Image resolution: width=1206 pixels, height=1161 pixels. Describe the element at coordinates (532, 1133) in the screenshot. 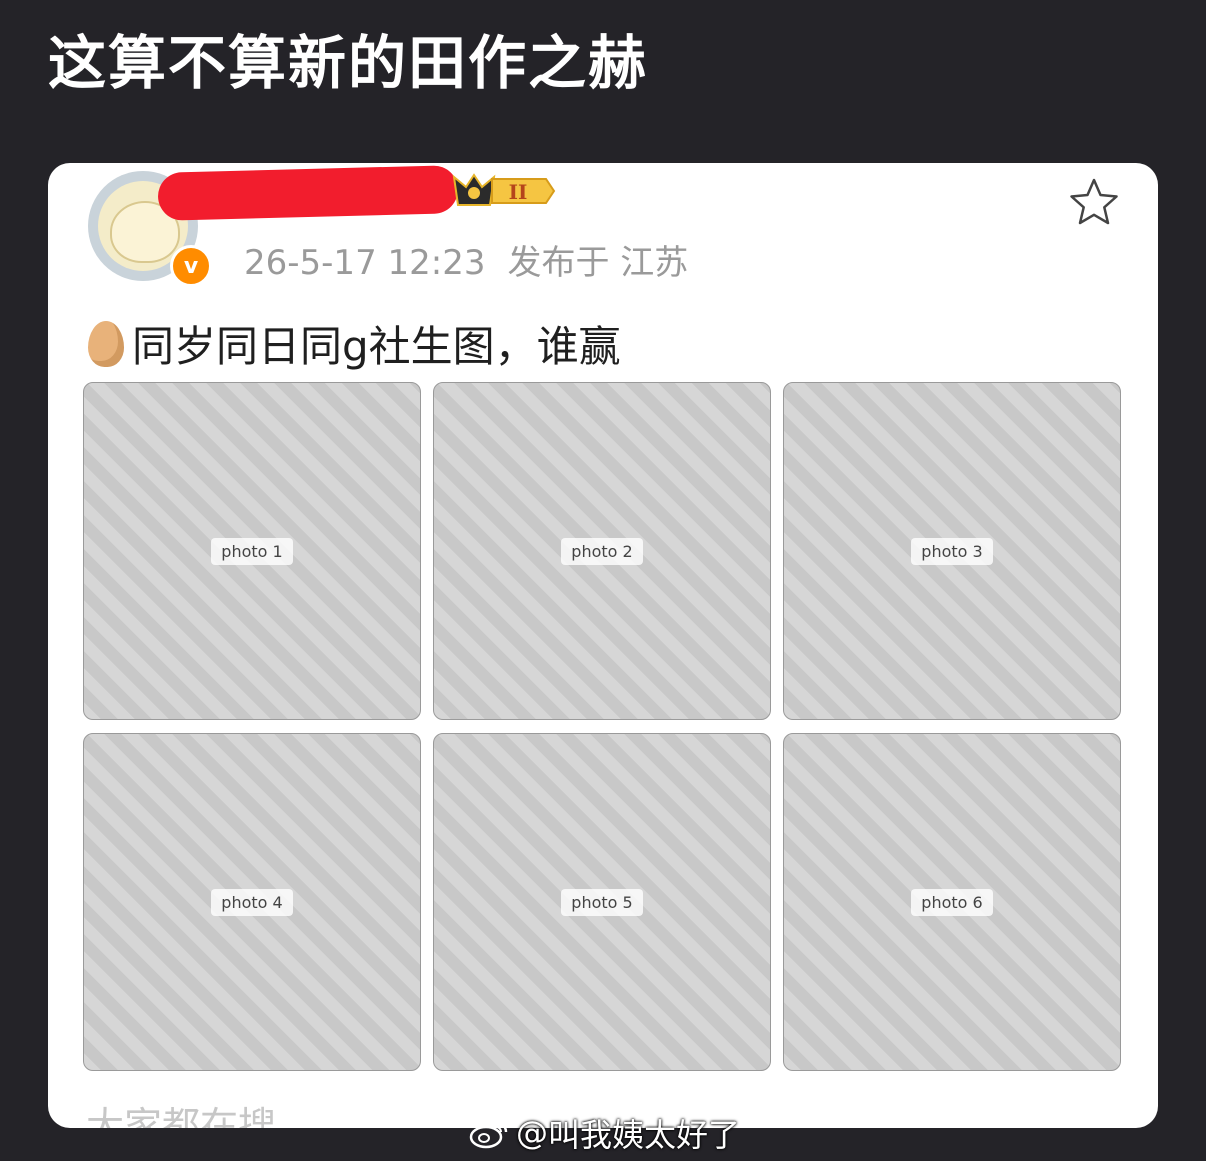

I see `watermark-prefix: @` at that location.